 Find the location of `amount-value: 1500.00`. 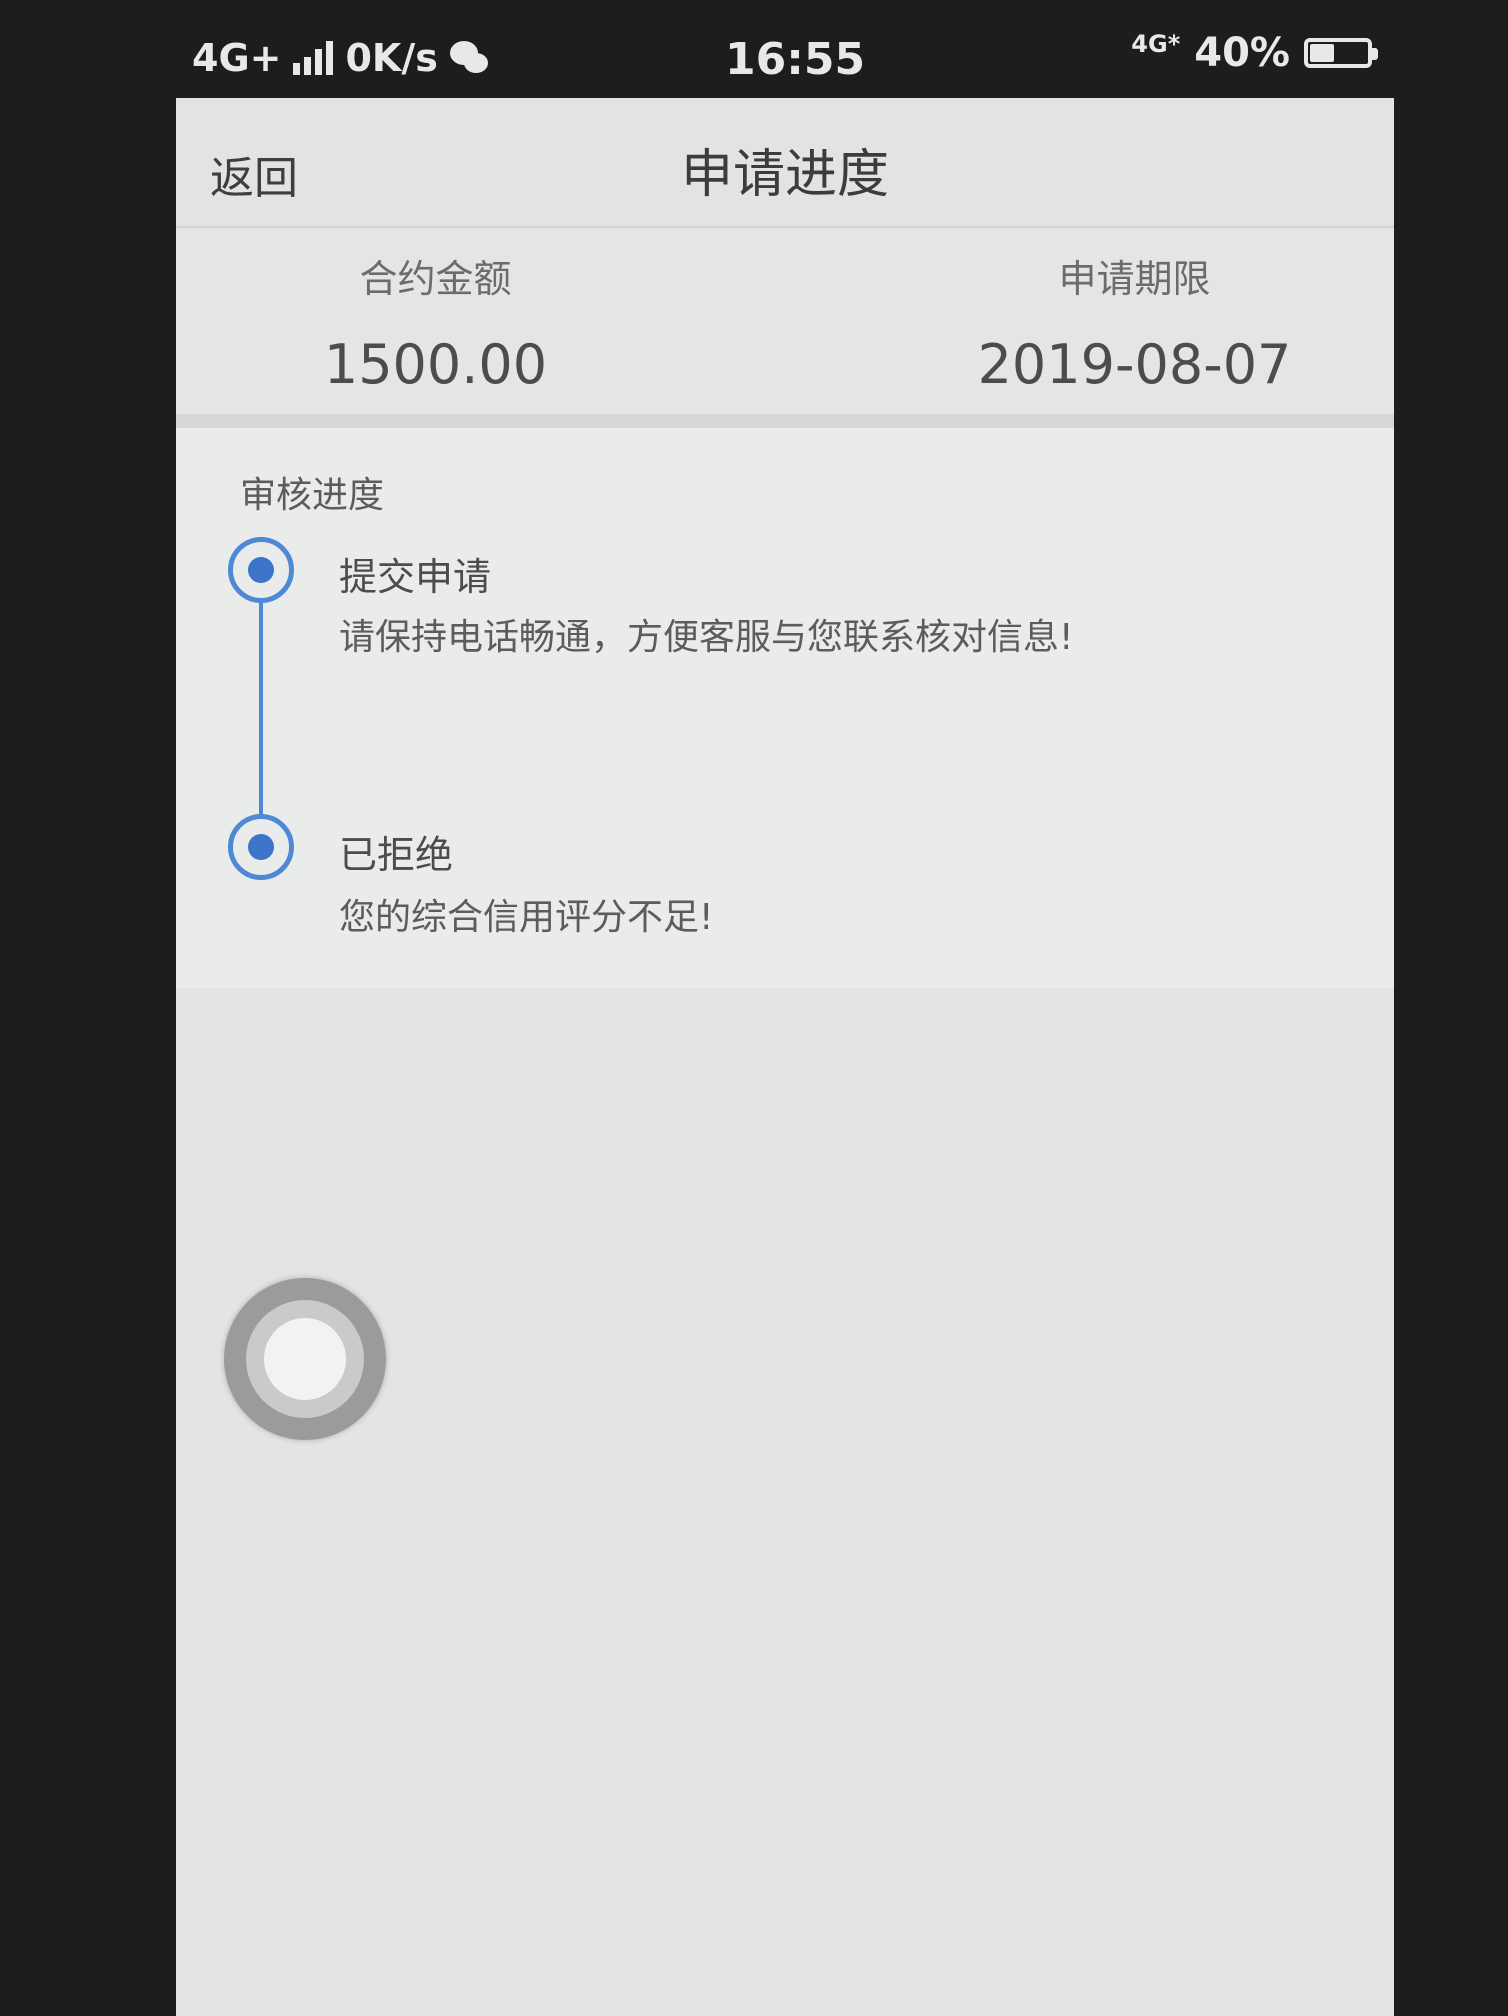

amount-value: 1500.00 is located at coordinates (435, 364).